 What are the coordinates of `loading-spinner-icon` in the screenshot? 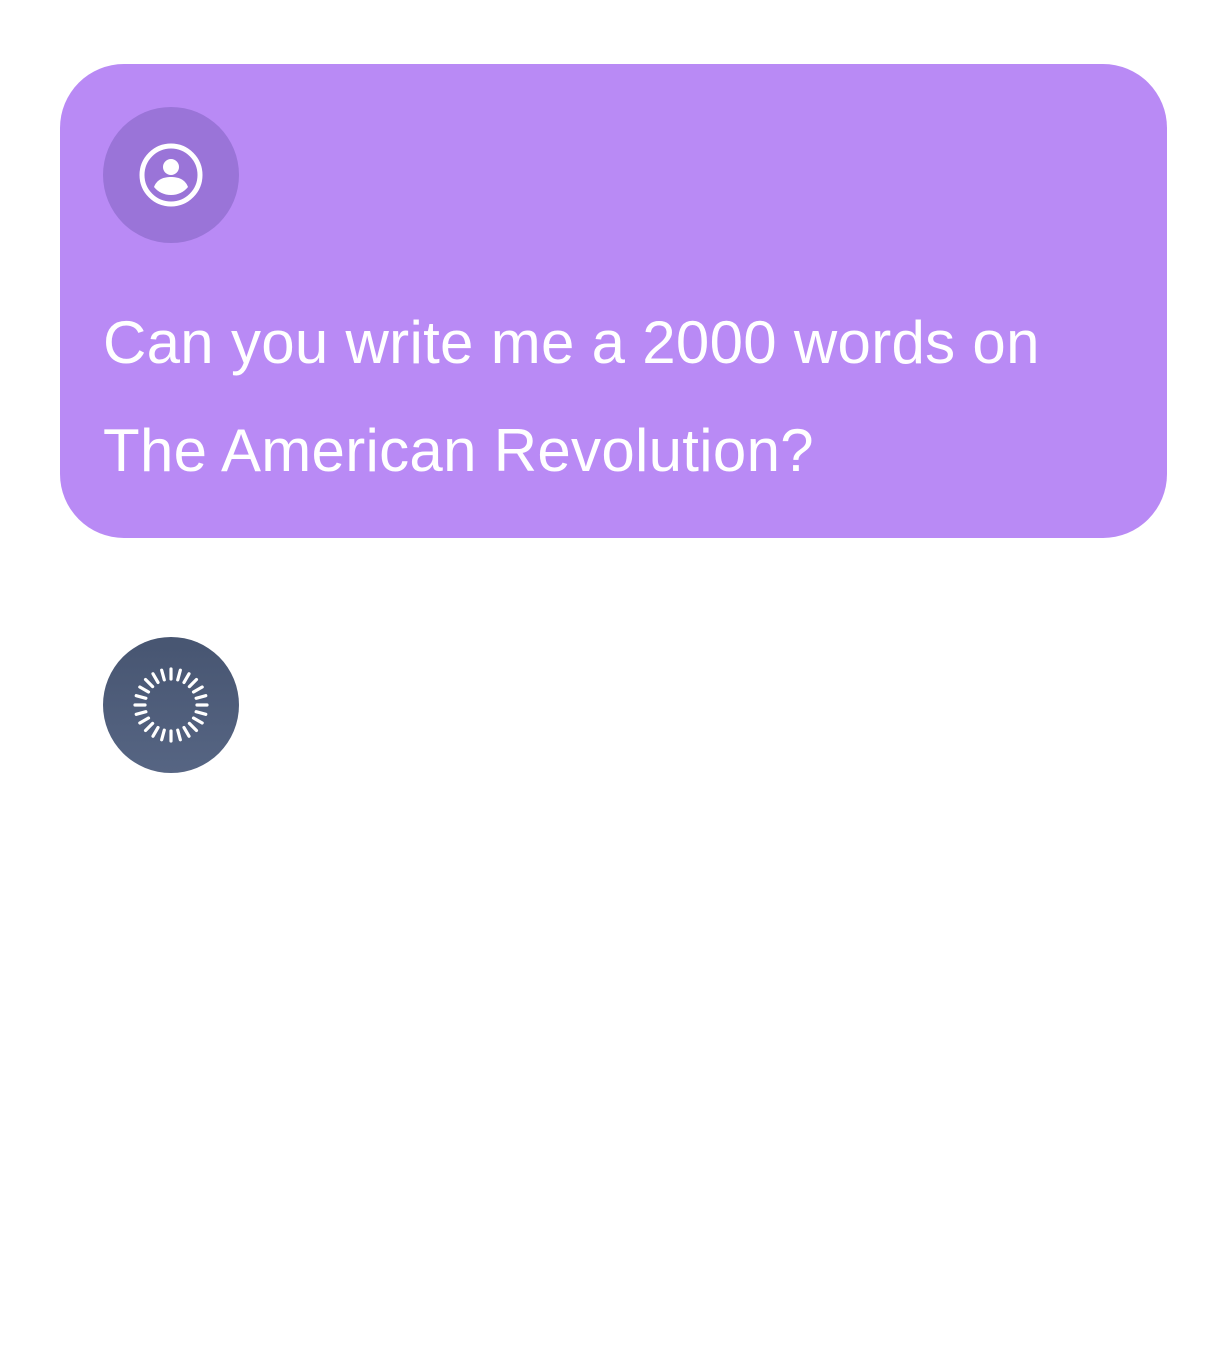 It's located at (171, 705).